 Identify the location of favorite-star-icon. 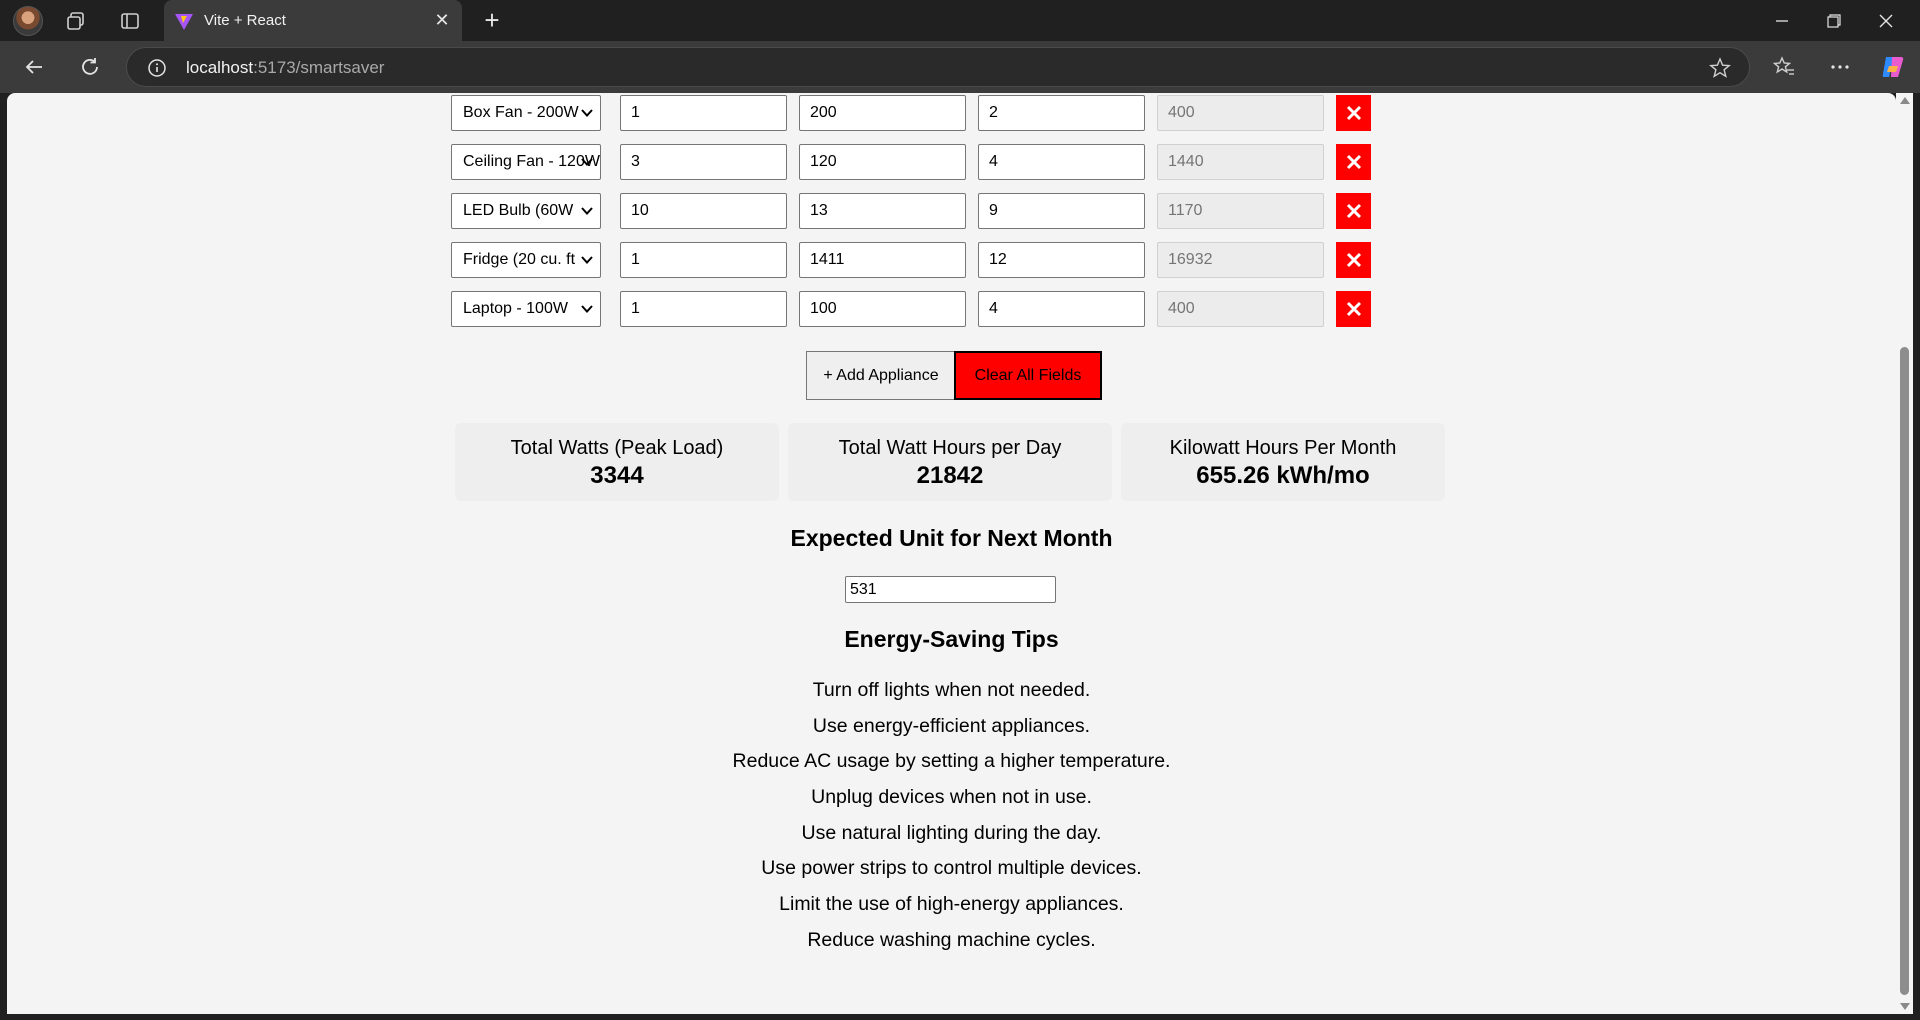
(1720, 70).